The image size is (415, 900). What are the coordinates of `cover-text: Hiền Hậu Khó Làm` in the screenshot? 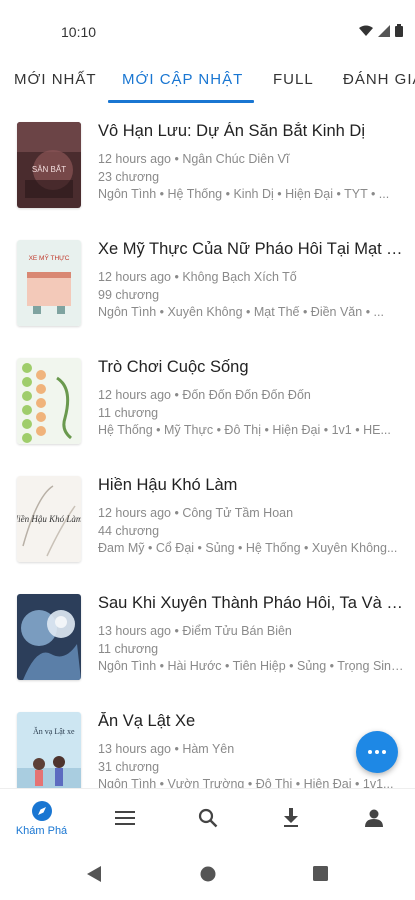 It's located at (49, 519).